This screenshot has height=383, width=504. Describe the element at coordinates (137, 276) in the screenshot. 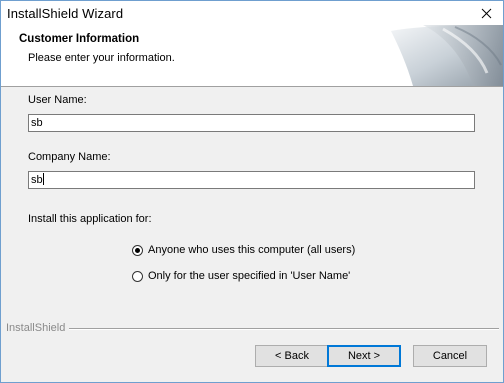

I see `radio-unselected-icon` at that location.